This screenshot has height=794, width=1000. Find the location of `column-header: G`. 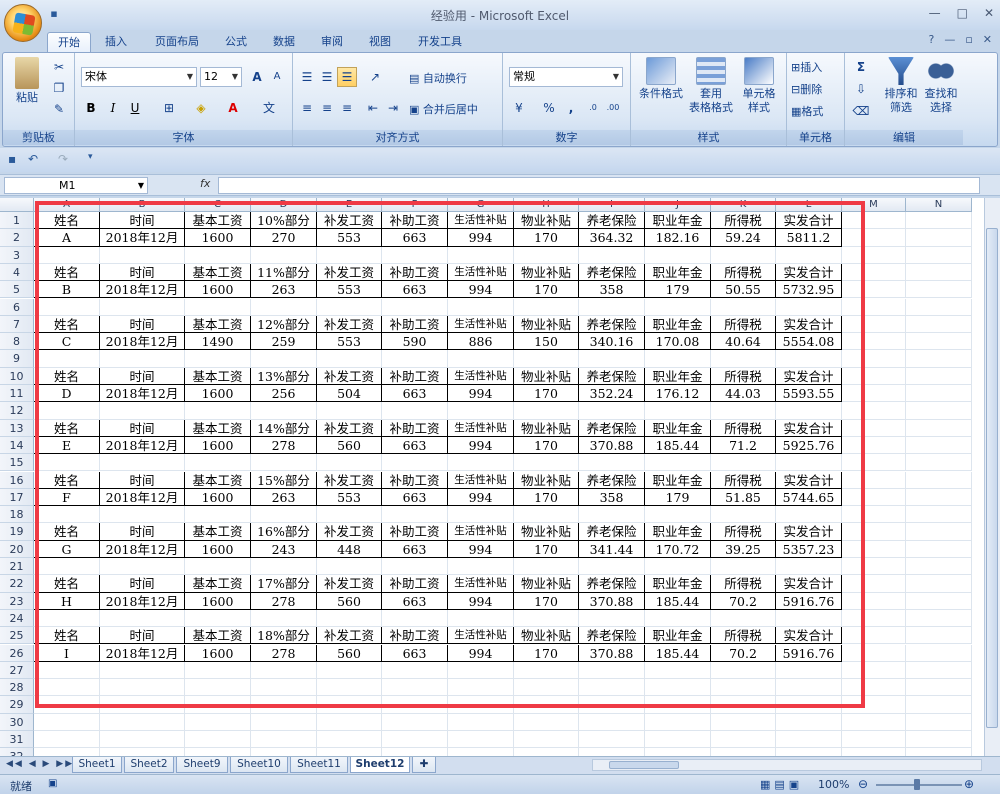

column-header: G is located at coordinates (481, 205).